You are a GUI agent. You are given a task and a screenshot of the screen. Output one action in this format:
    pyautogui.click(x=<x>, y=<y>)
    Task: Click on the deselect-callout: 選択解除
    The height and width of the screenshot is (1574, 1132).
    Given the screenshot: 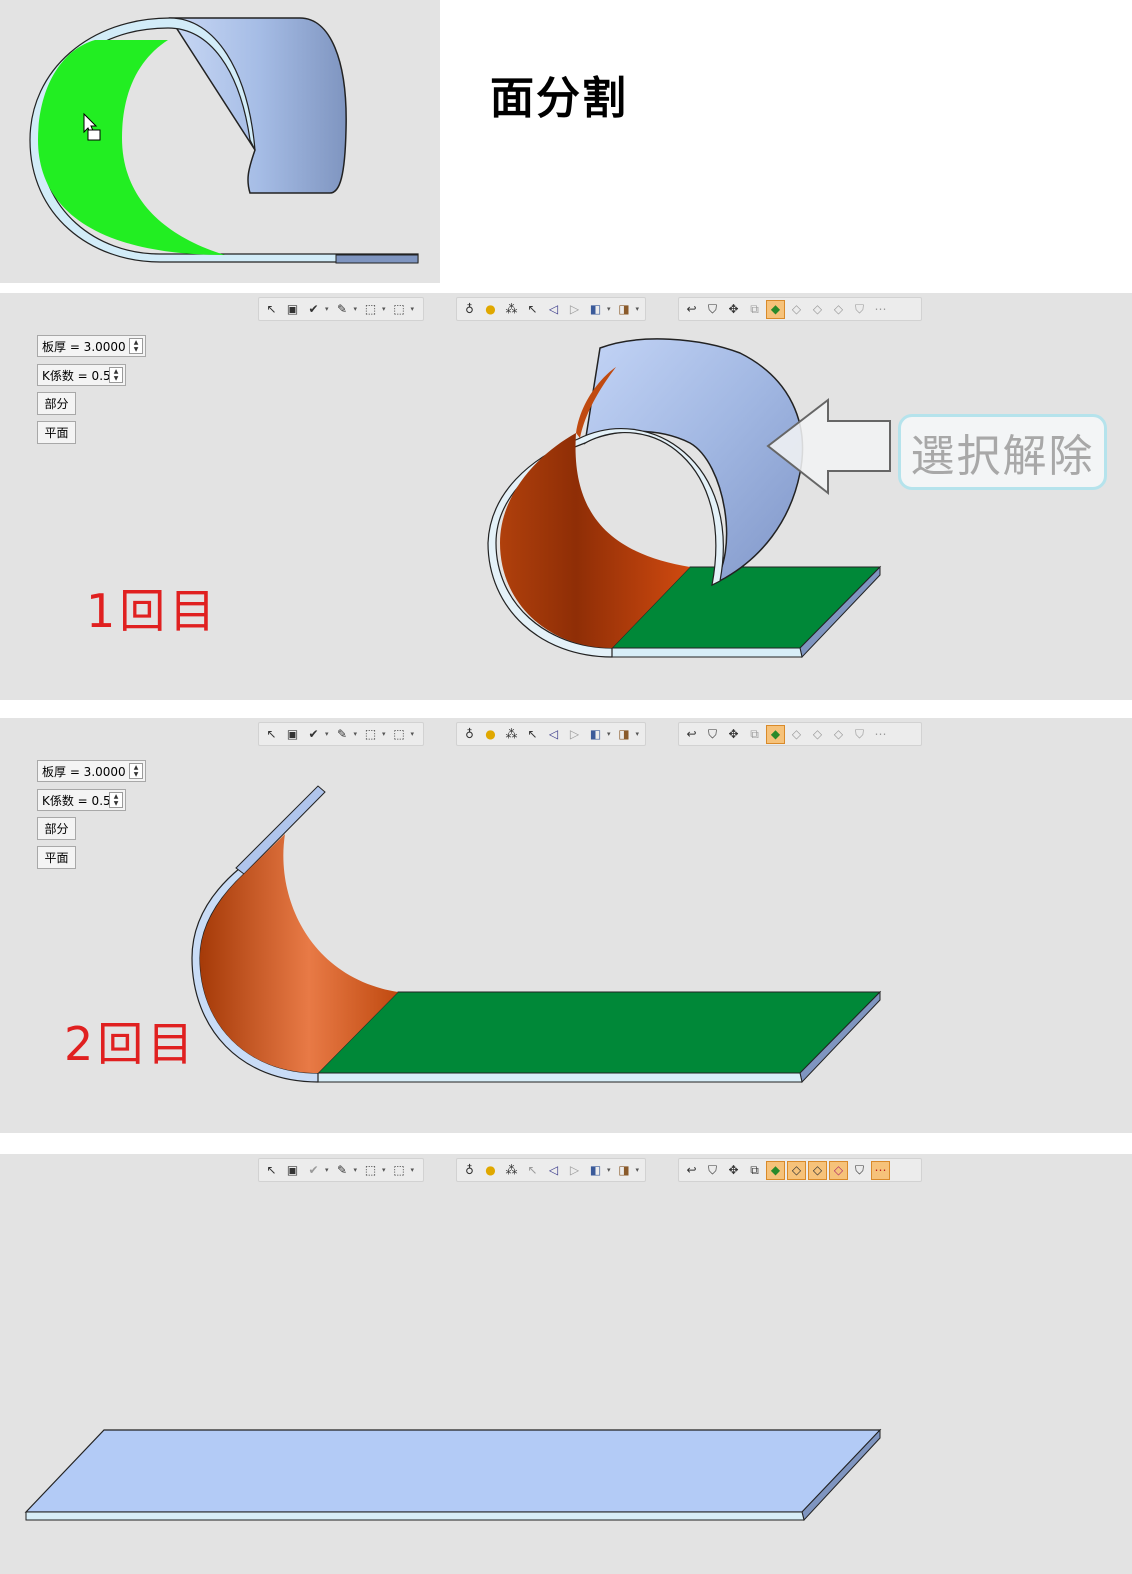 What is the action you would take?
    pyautogui.click(x=1002, y=452)
    